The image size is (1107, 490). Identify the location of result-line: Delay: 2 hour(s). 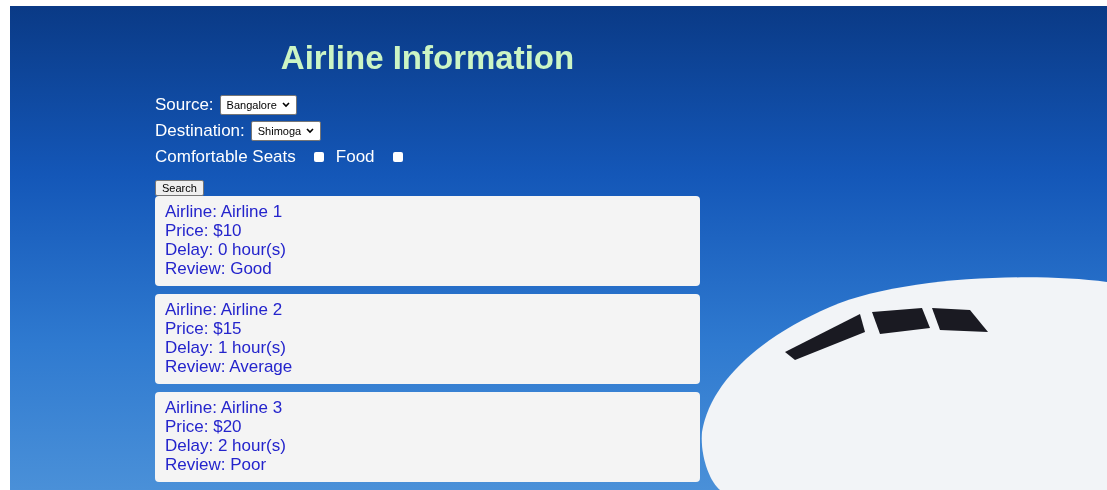
(226, 445).